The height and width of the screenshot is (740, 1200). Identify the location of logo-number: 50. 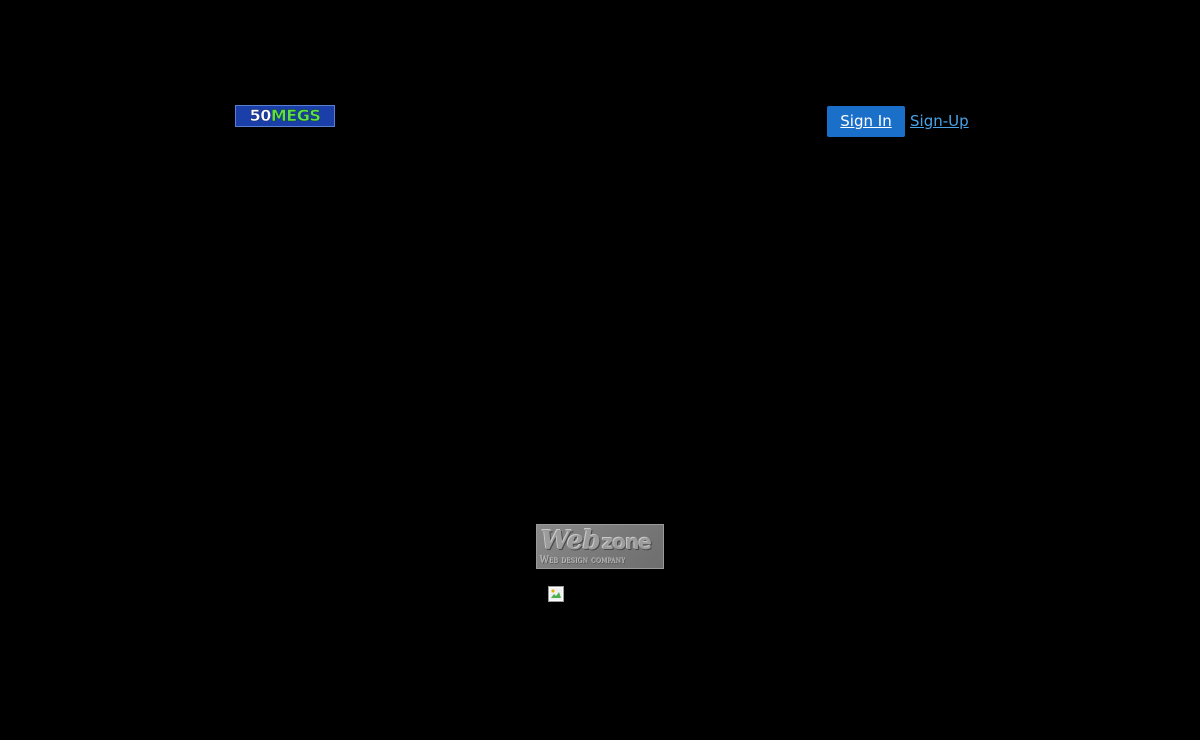
(260, 115).